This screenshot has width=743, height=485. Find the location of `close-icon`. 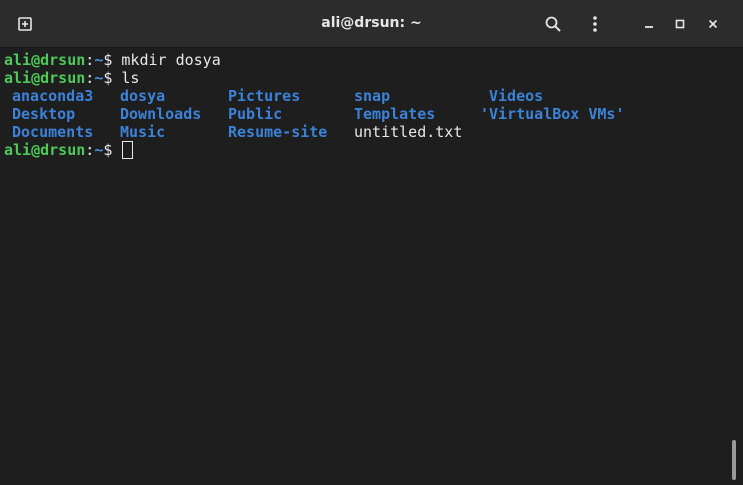

close-icon is located at coordinates (713, 24).